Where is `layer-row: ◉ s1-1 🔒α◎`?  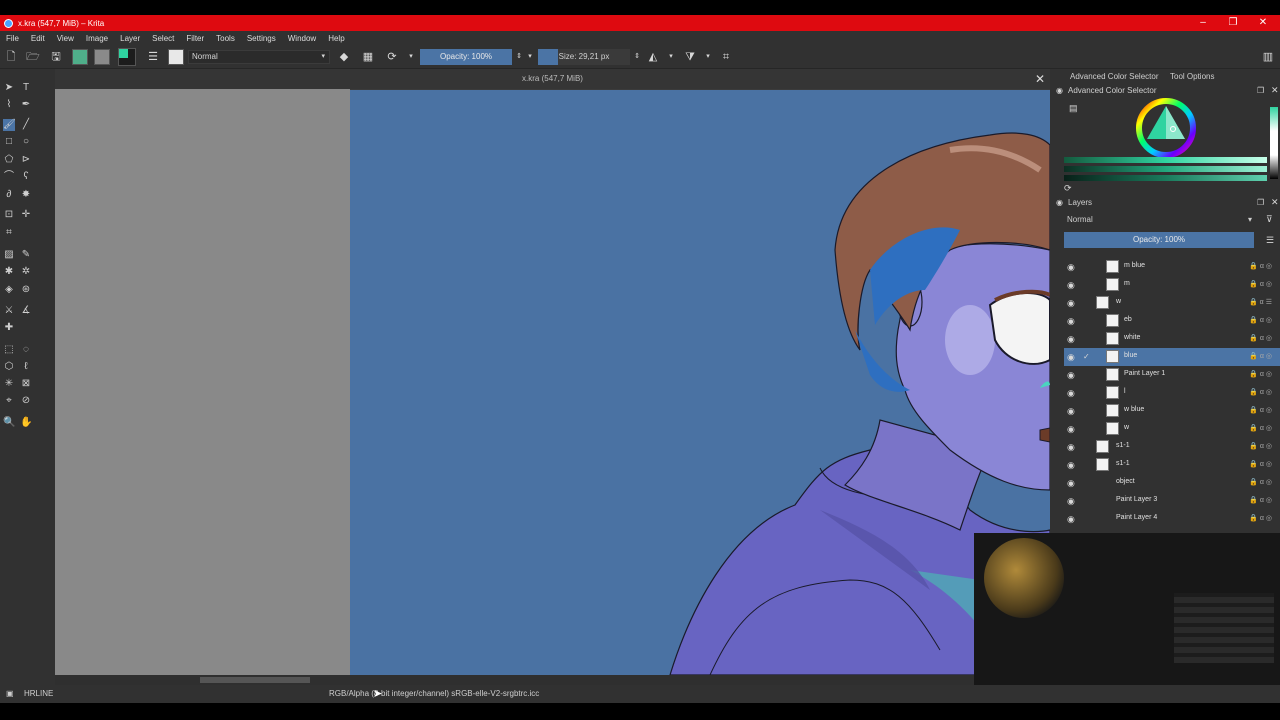 layer-row: ◉ s1-1 🔒α◎ is located at coordinates (1172, 447).